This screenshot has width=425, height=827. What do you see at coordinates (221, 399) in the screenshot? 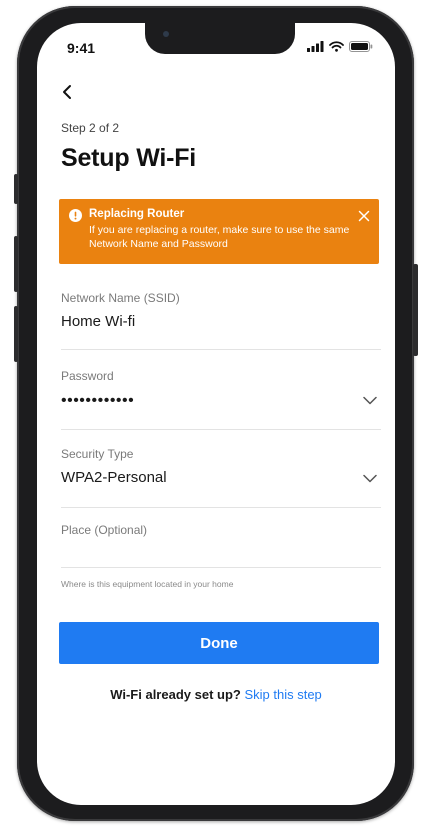
I see `password-field: Password ••••••••••••` at bounding box center [221, 399].